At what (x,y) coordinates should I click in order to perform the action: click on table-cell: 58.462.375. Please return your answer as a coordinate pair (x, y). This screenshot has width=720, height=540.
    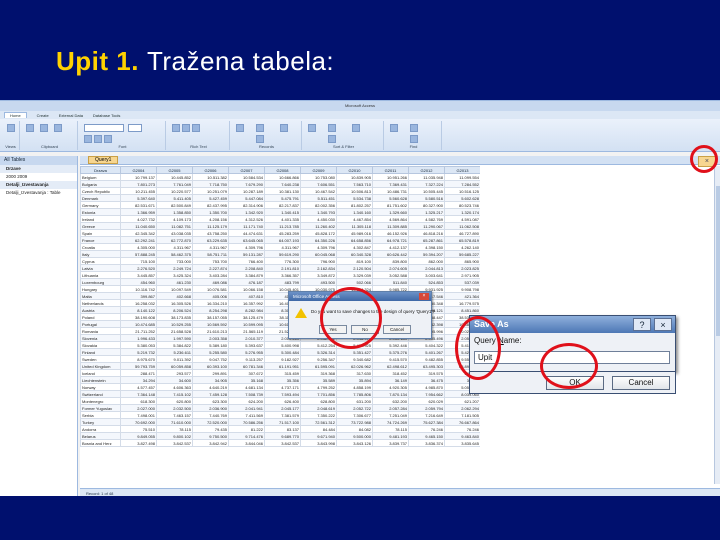
    Looking at the image, I should click on (174, 254).